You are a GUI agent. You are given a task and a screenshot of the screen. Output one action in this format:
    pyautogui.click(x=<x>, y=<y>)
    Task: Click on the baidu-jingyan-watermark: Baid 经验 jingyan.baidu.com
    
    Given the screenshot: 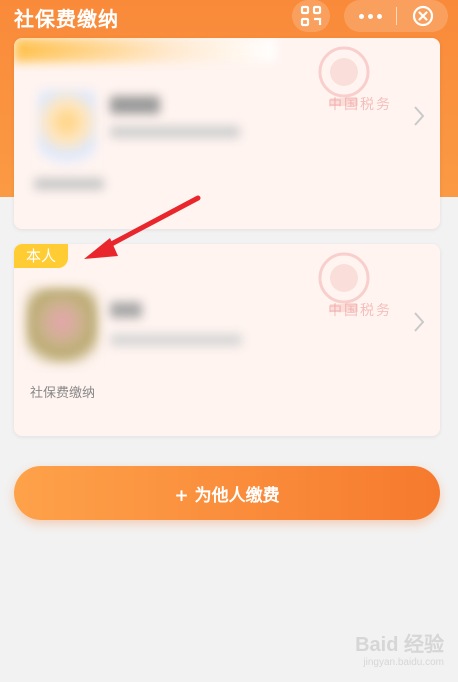 What is the action you would take?
    pyautogui.click(x=399, y=648)
    